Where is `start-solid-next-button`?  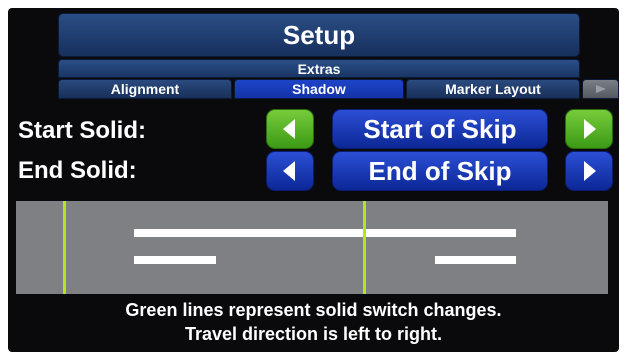 start-solid-next-button is located at coordinates (589, 129).